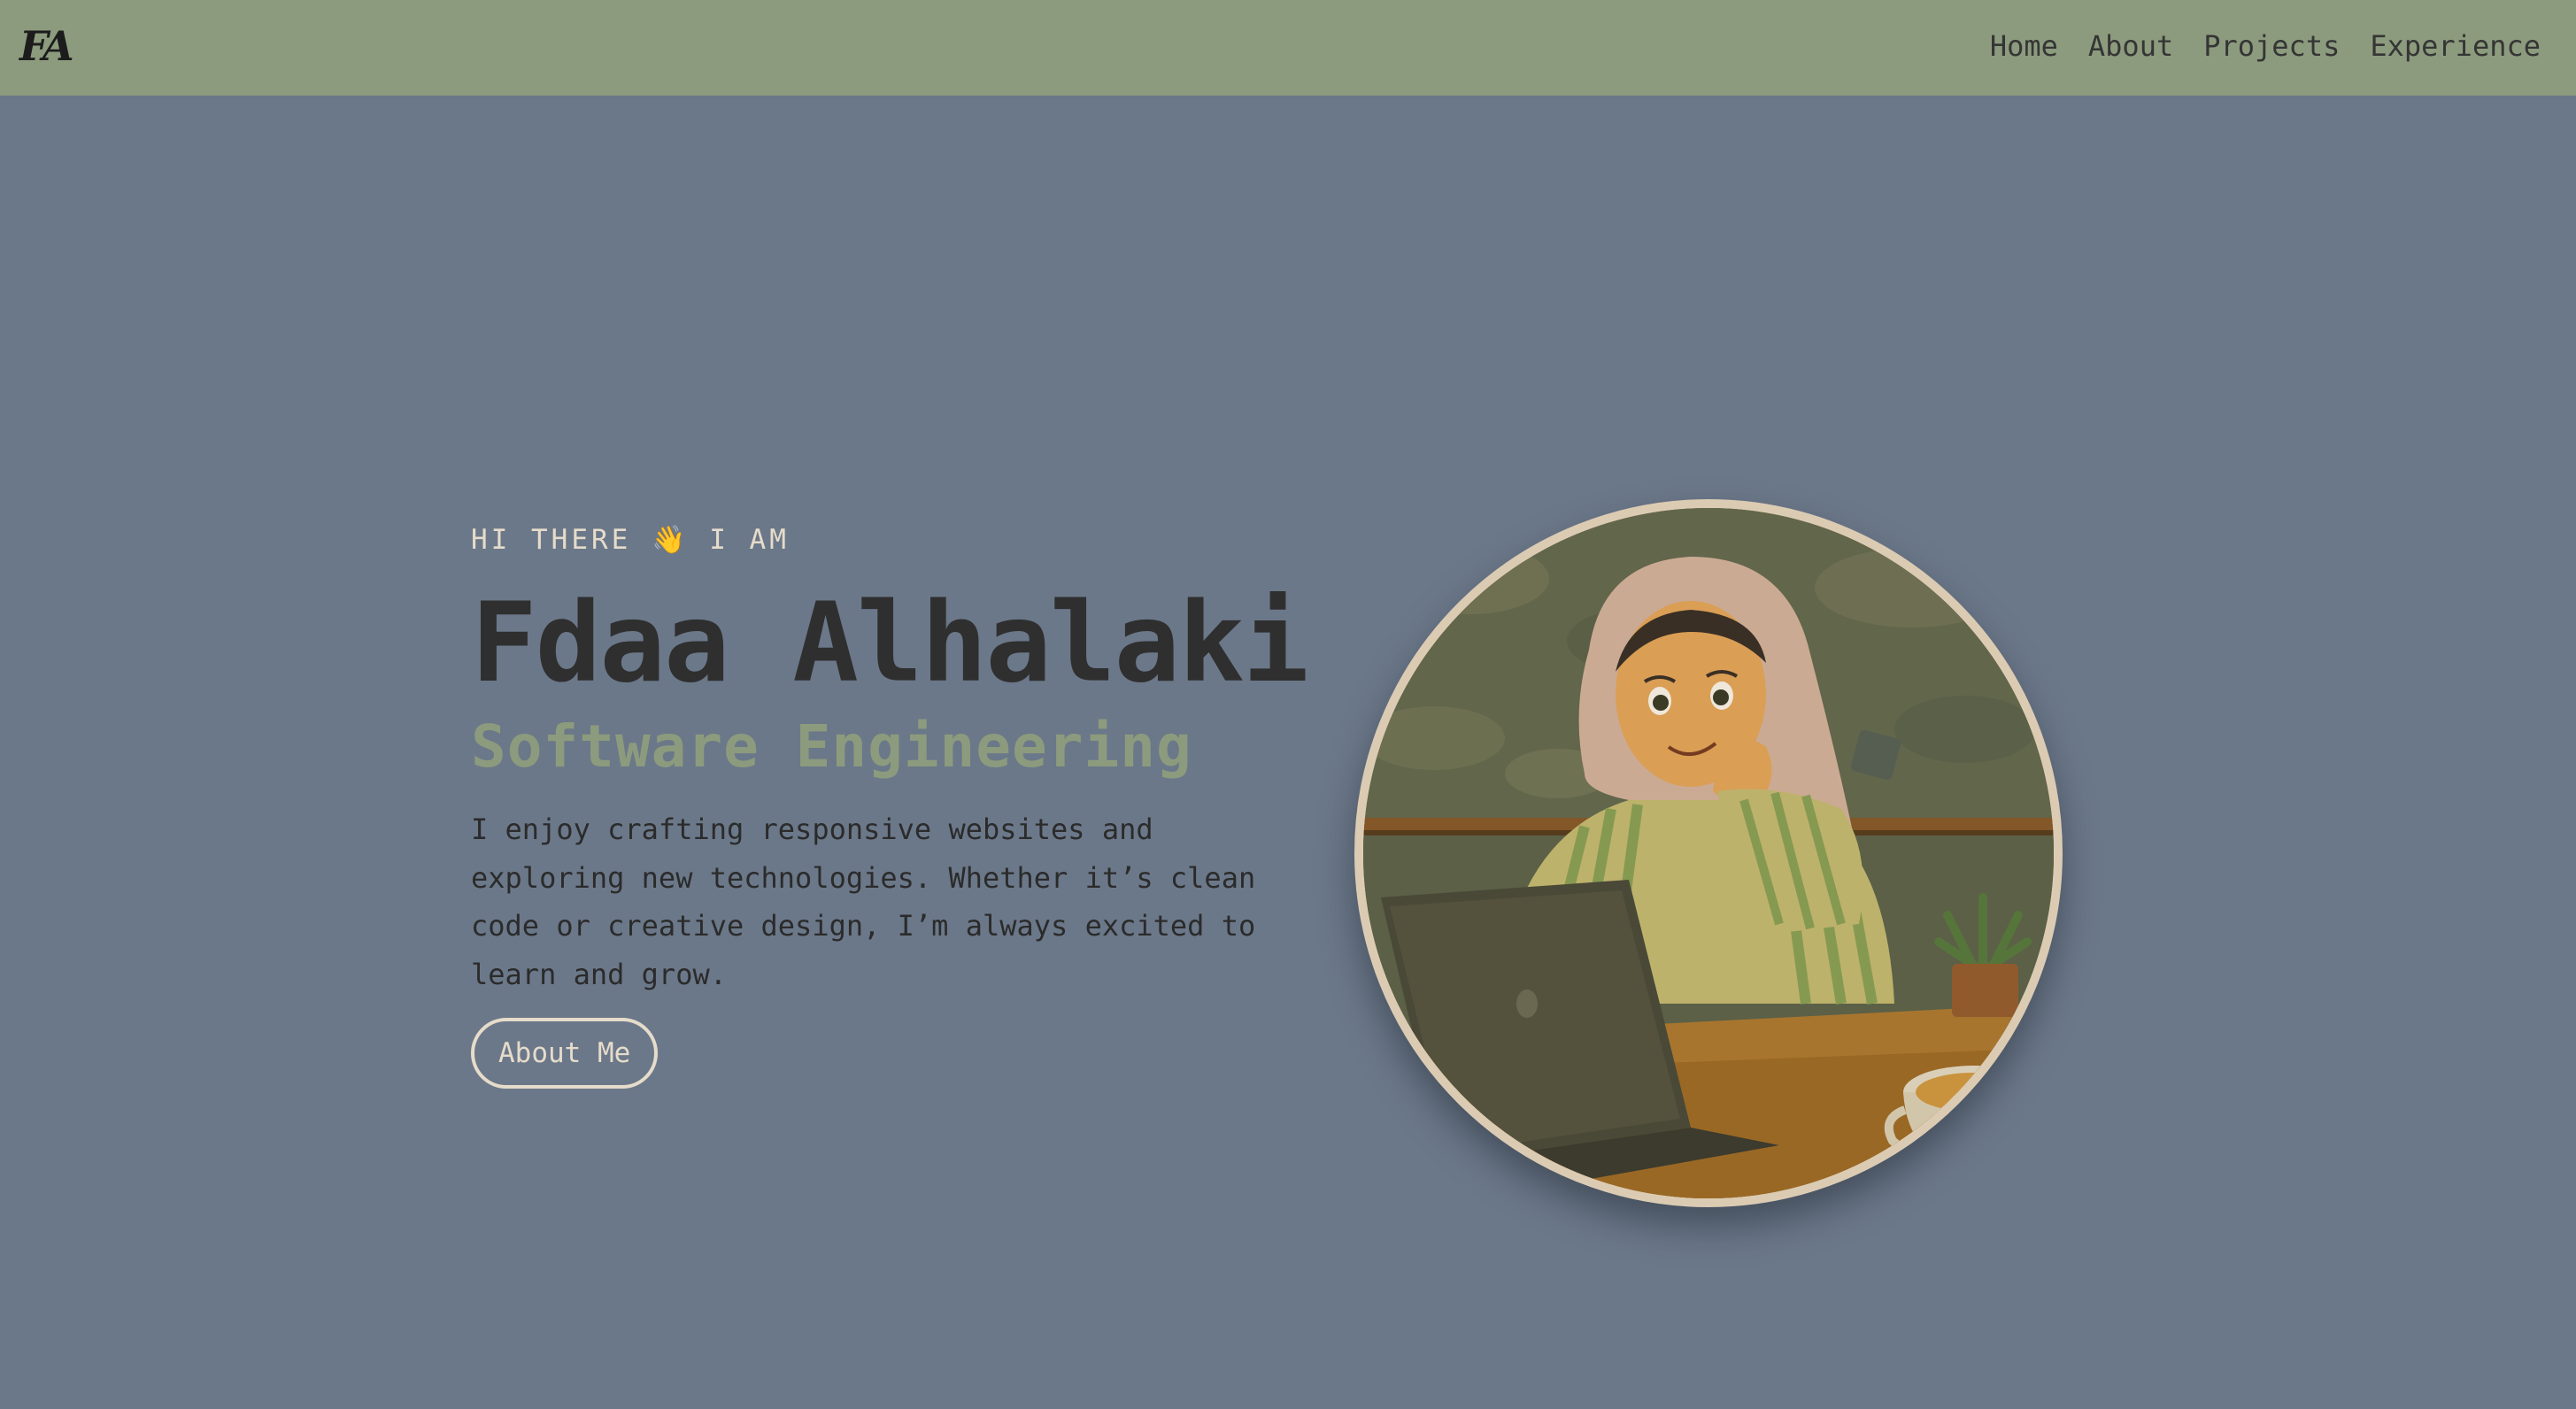  Describe the element at coordinates (2130, 46) in the screenshot. I see `nav-link-about: About` at that location.